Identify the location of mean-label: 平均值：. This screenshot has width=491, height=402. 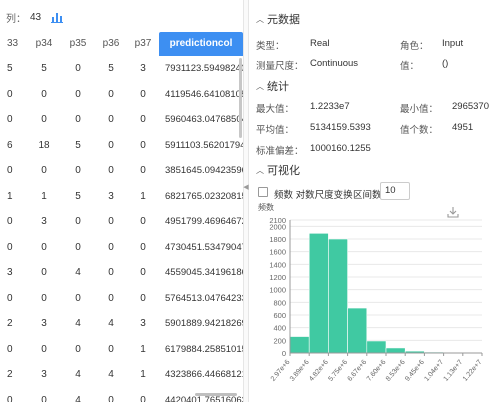
(275, 130).